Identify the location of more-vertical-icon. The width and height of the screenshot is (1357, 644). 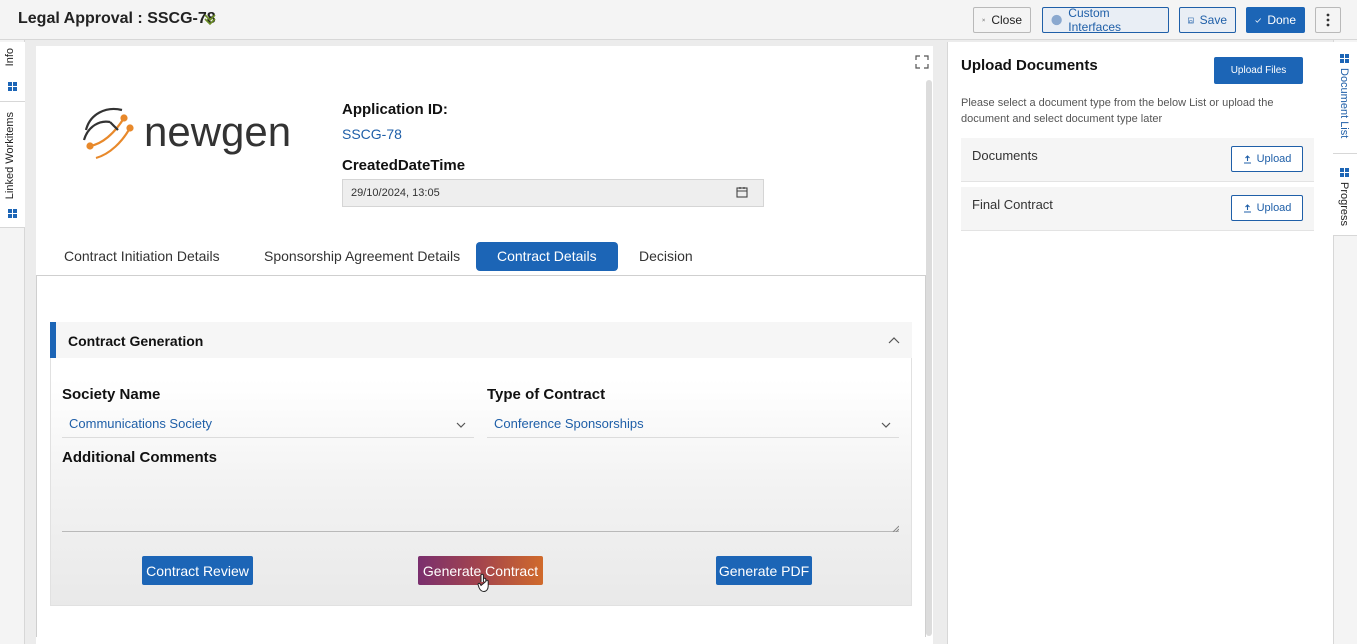
(1328, 20).